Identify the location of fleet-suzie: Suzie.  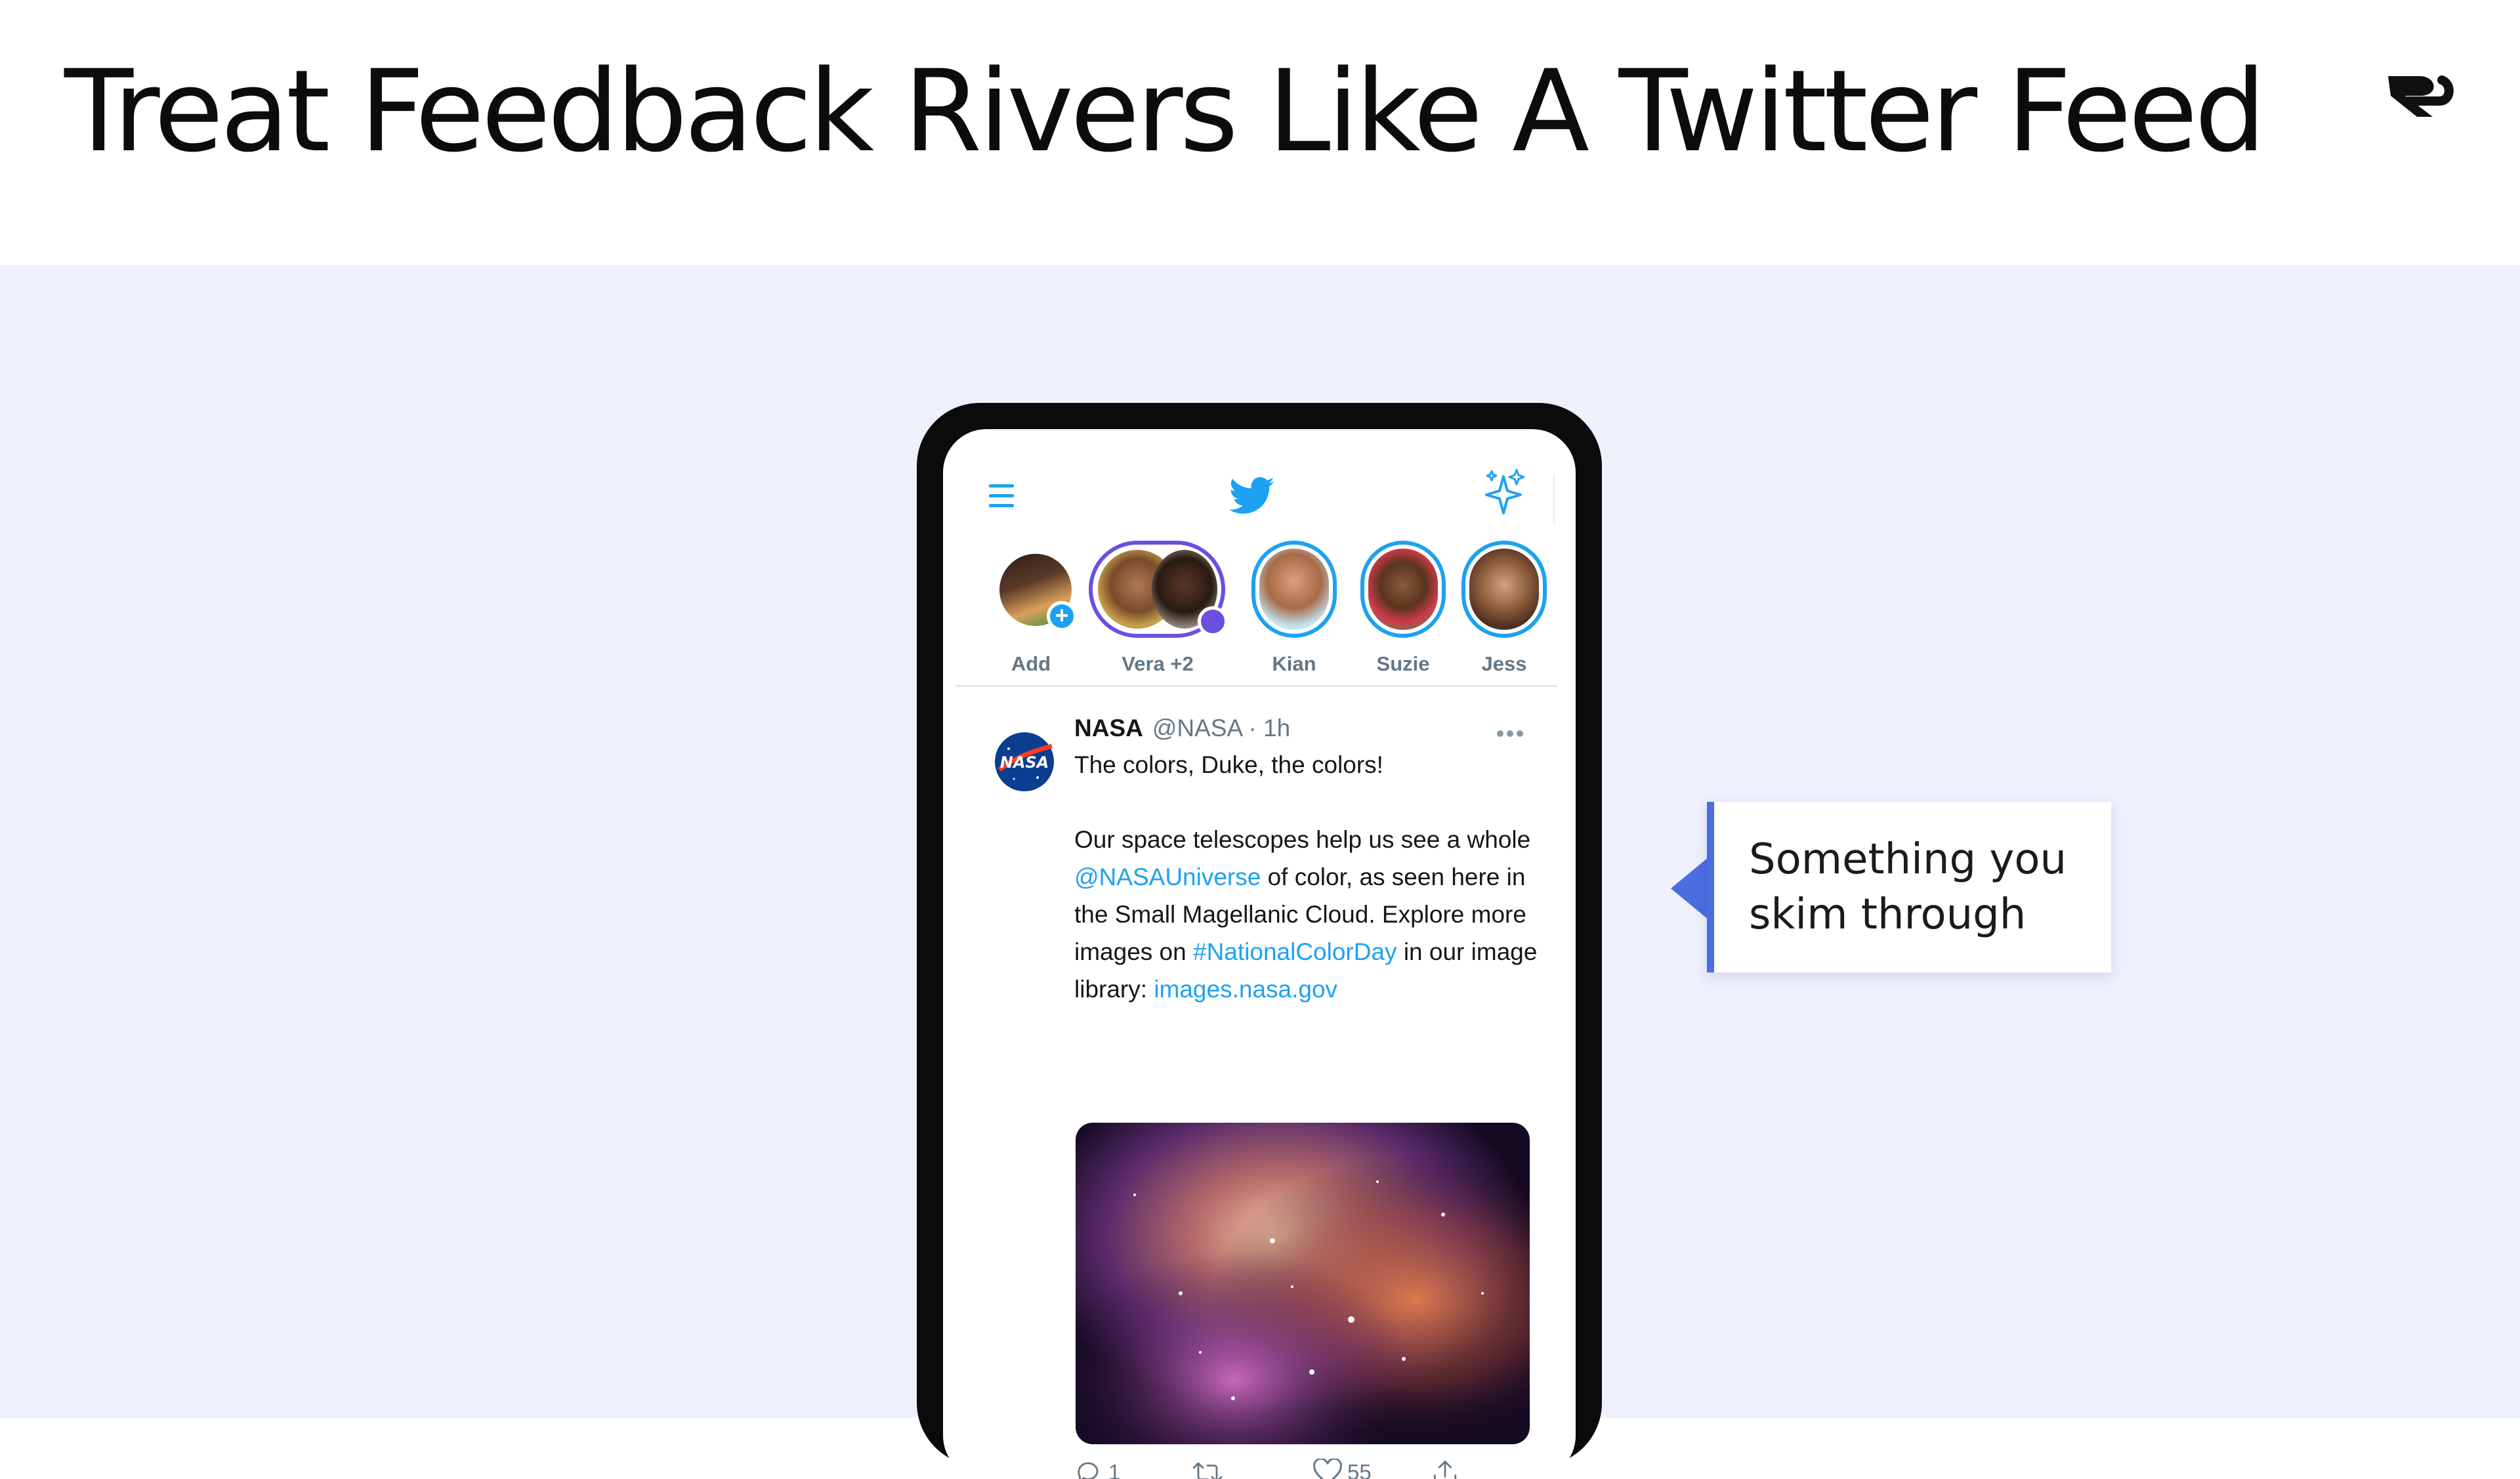
(1403, 614).